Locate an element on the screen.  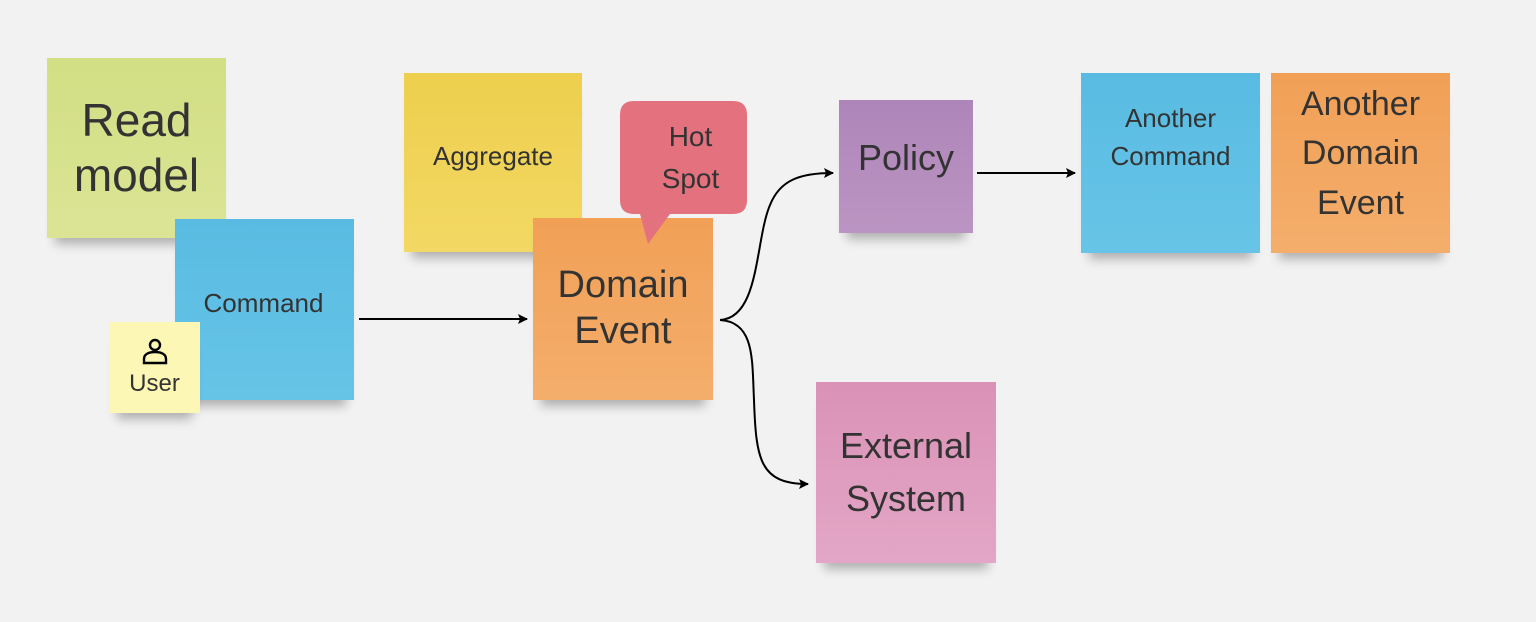
command-label: Command is located at coordinates (263, 302).